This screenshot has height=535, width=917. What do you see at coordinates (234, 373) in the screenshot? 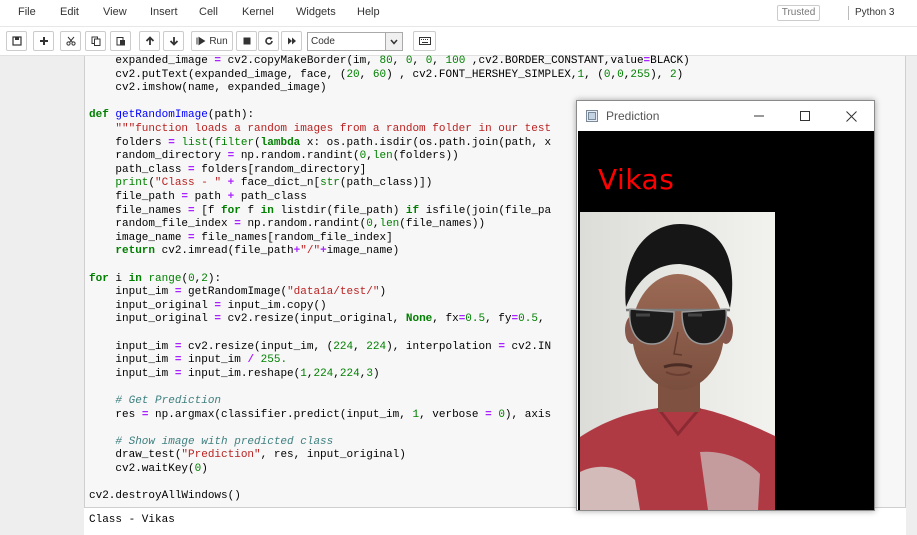
I see `code-line: input_im = input_im.reshape(1,224,224,3)` at bounding box center [234, 373].